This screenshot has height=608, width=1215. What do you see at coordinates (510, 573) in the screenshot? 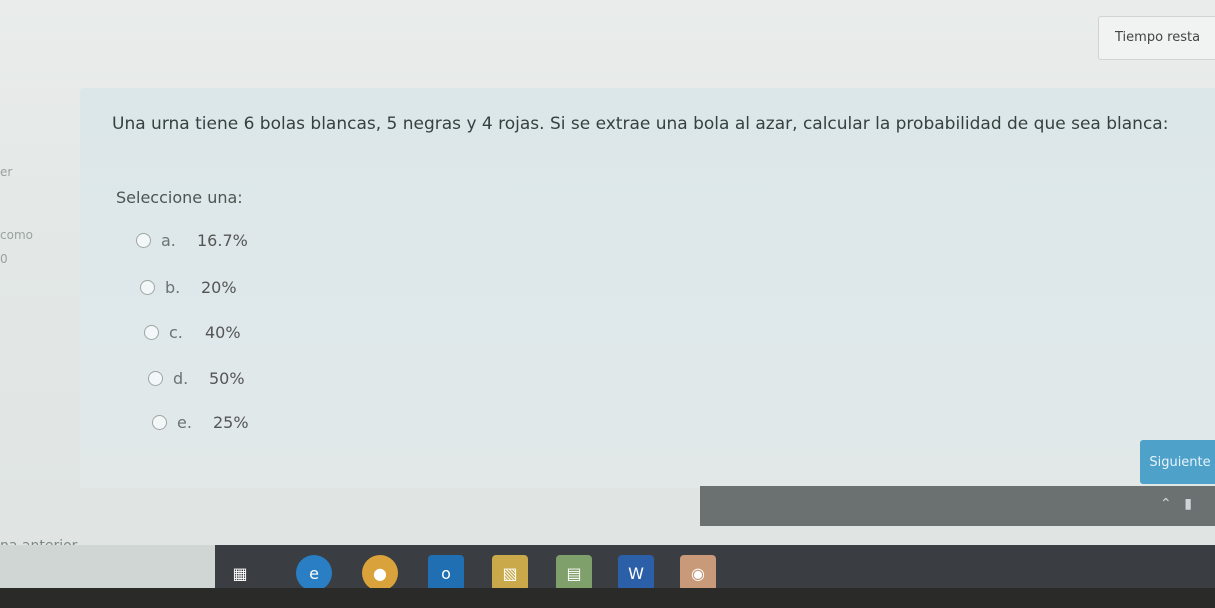
I see `file-explorer-icon: ▧` at bounding box center [510, 573].